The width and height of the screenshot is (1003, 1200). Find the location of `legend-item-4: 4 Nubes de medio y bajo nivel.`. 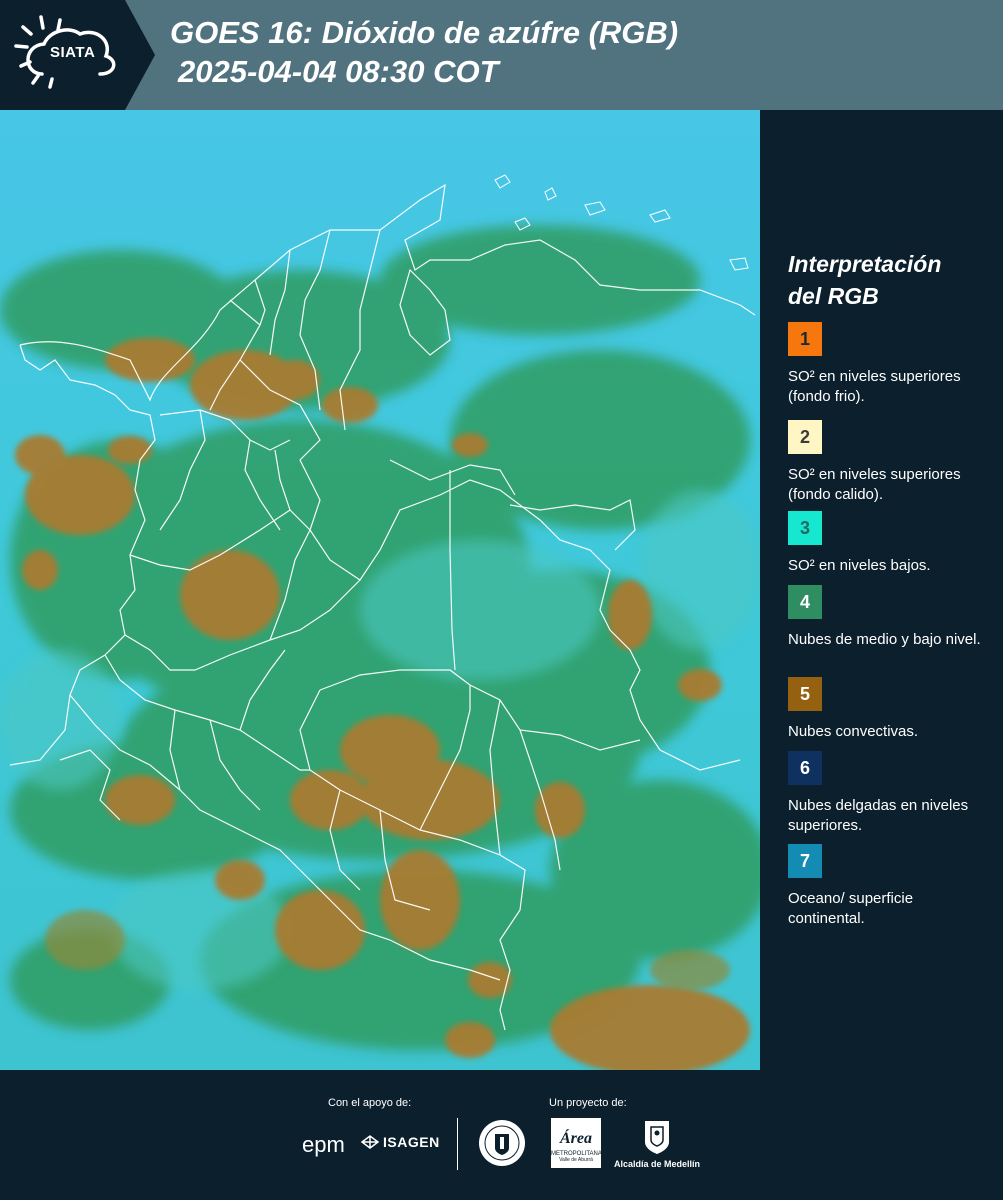

legend-item-4: 4 Nubes de medio y bajo nivel. is located at coordinates (888, 617).